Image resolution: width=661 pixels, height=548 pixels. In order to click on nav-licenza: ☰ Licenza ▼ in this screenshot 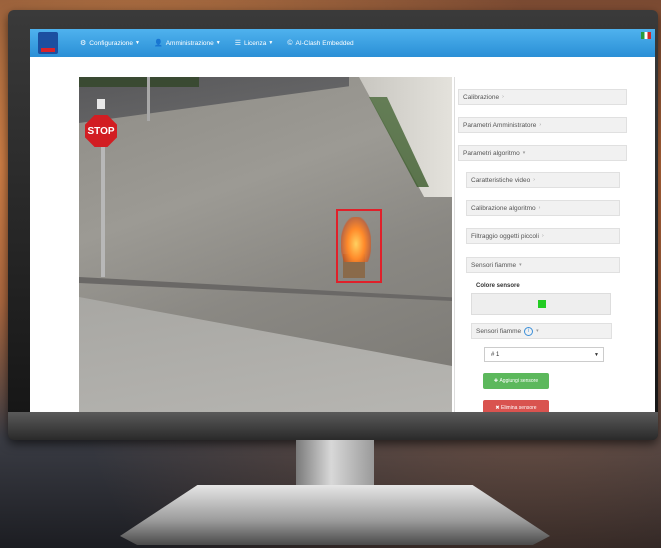, I will do `click(254, 43)`.